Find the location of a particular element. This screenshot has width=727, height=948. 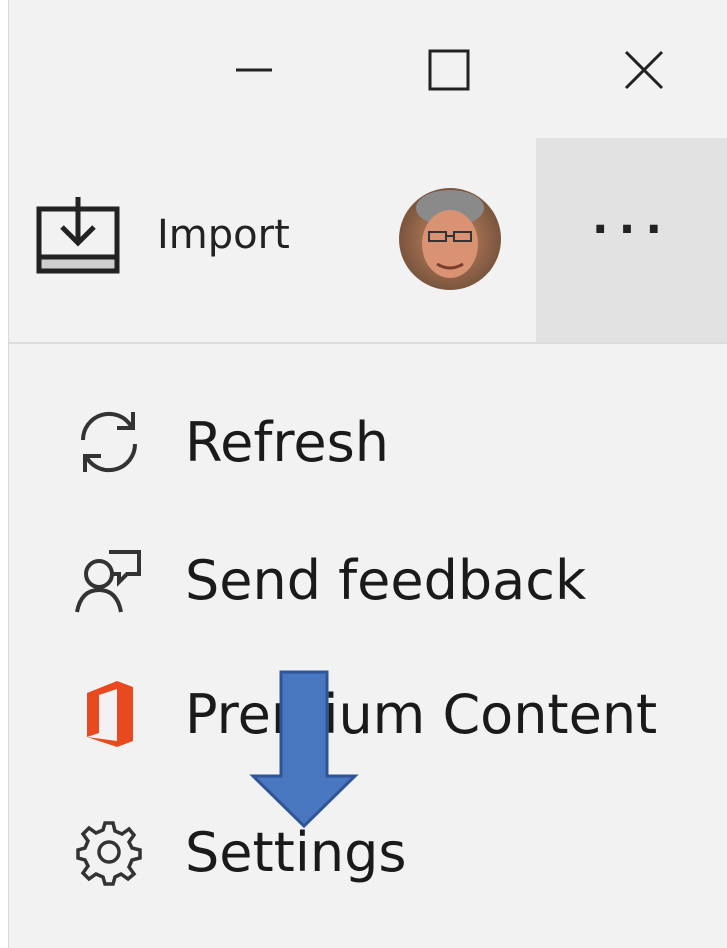

menu-item-premium-content: Premium Content is located at coordinates (368, 714).